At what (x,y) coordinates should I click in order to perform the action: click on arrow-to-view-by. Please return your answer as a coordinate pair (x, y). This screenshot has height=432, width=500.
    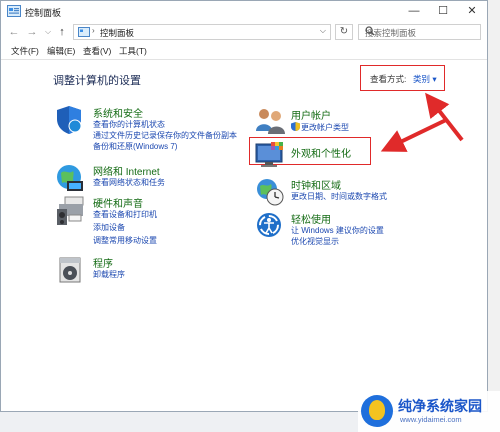
    Looking at the image, I should click on (444, 117).